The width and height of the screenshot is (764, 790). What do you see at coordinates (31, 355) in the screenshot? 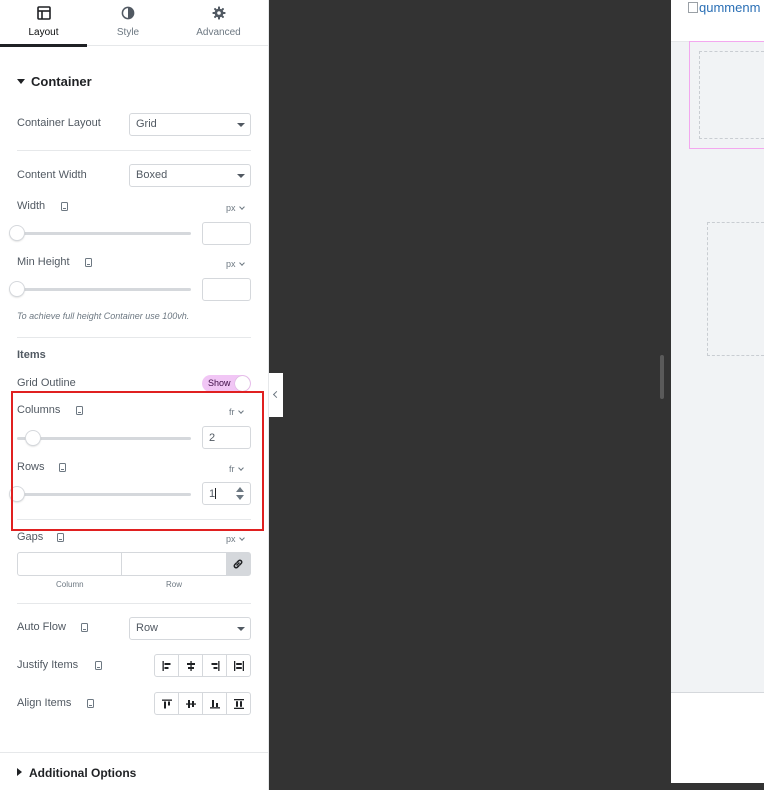
I see `items-heading: Items` at bounding box center [31, 355].